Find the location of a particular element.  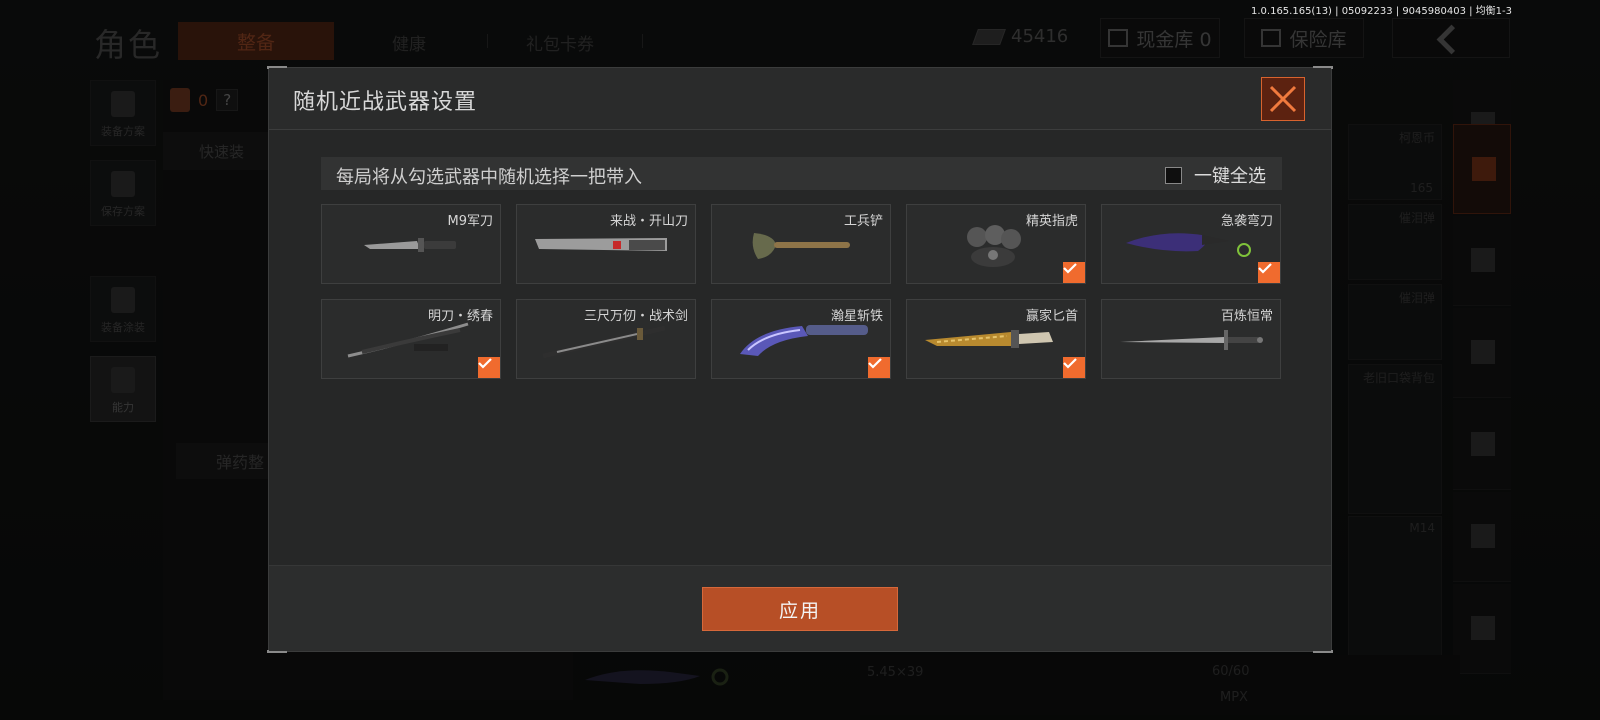

currency-display: 45416 is located at coordinates (1020, 36).